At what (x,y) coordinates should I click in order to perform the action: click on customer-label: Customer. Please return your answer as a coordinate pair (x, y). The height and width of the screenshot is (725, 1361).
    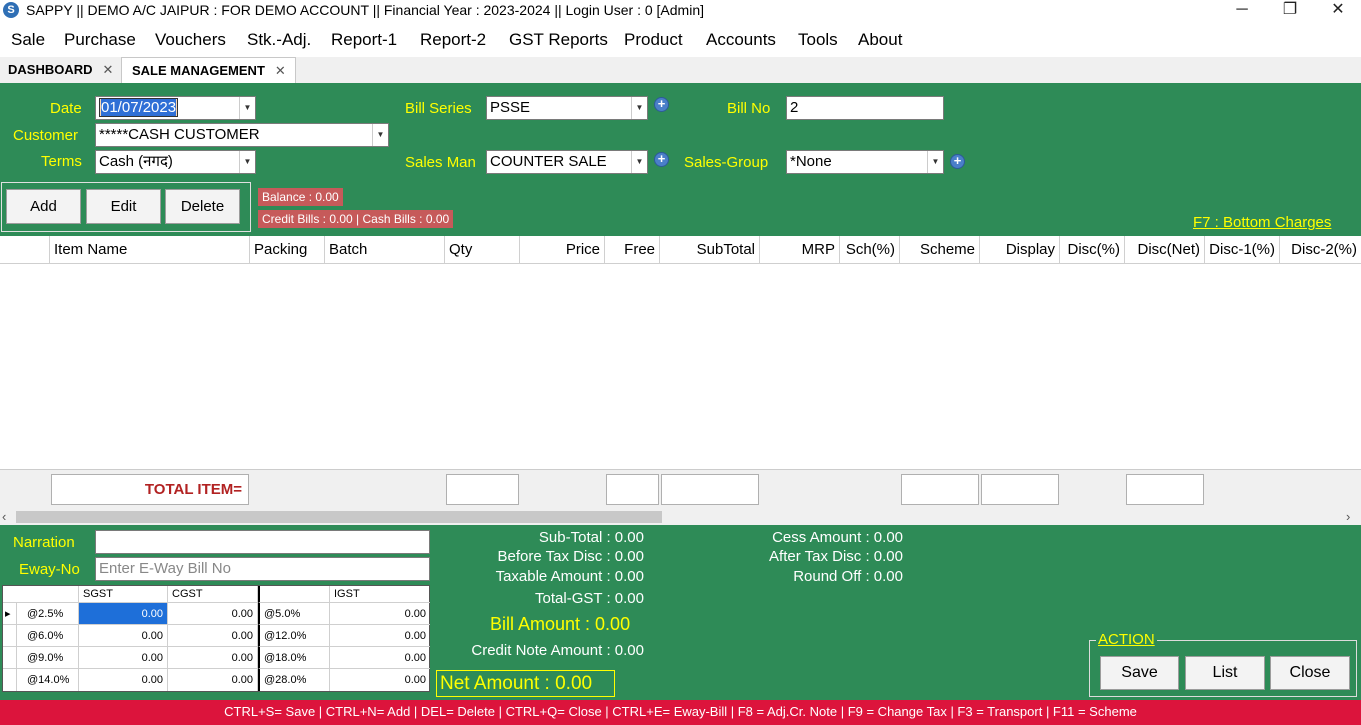
    Looking at the image, I should click on (46, 135).